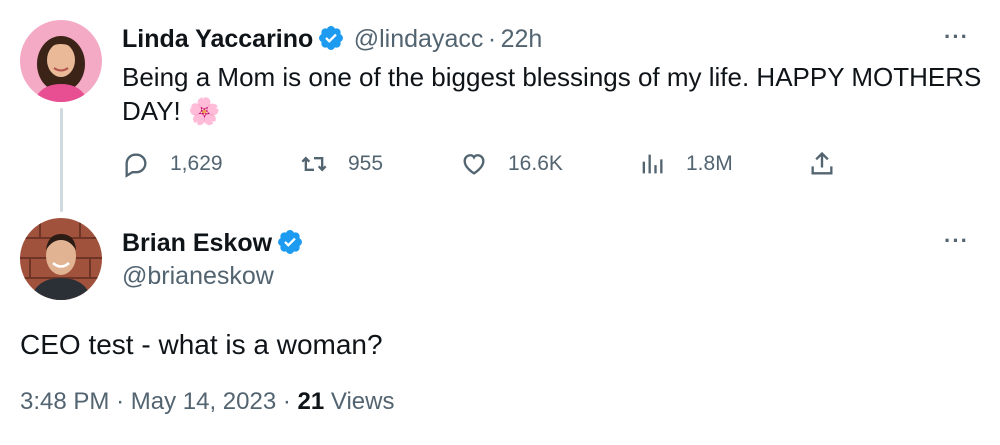  I want to click on heart-icon, so click(474, 164).